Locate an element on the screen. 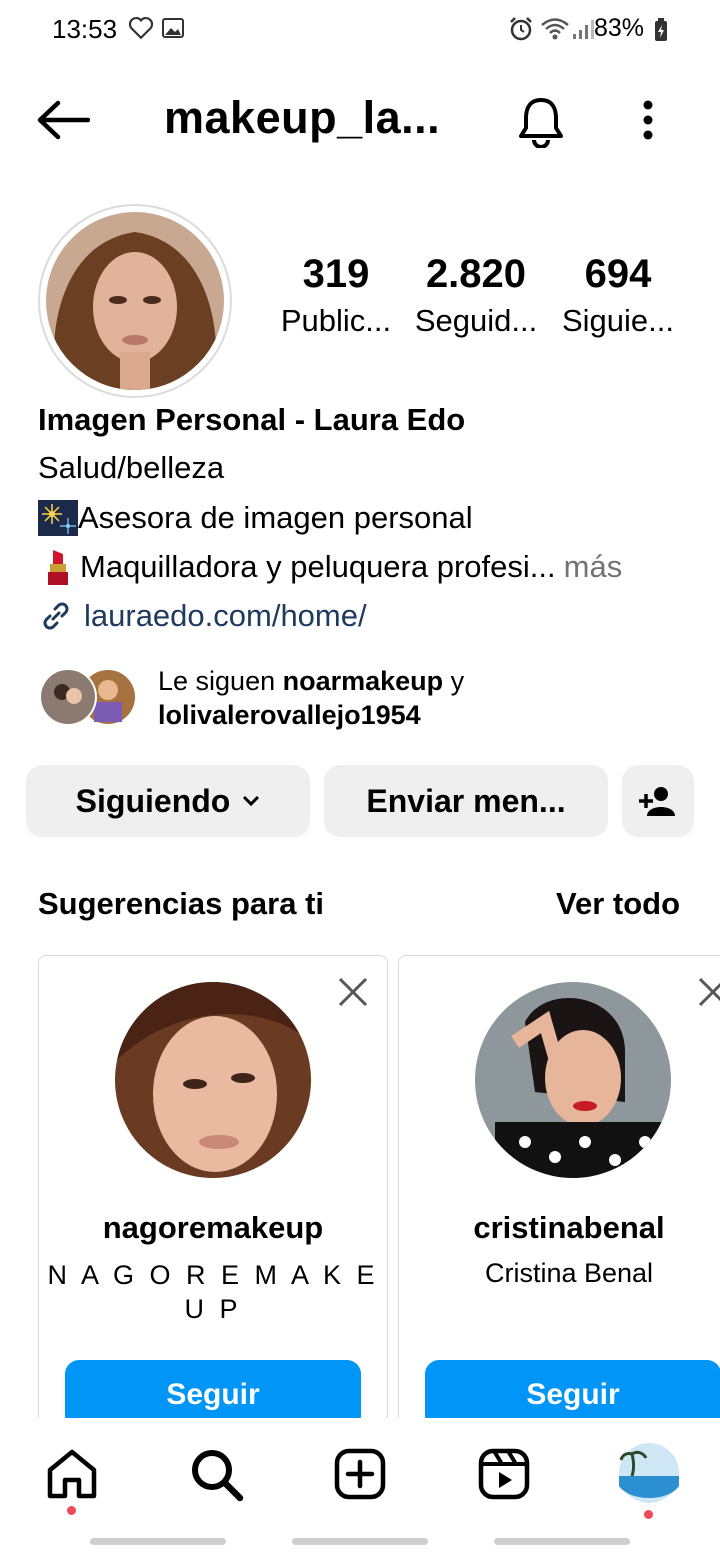 This screenshot has width=720, height=1560. followed-by-and: y is located at coordinates (454, 681).